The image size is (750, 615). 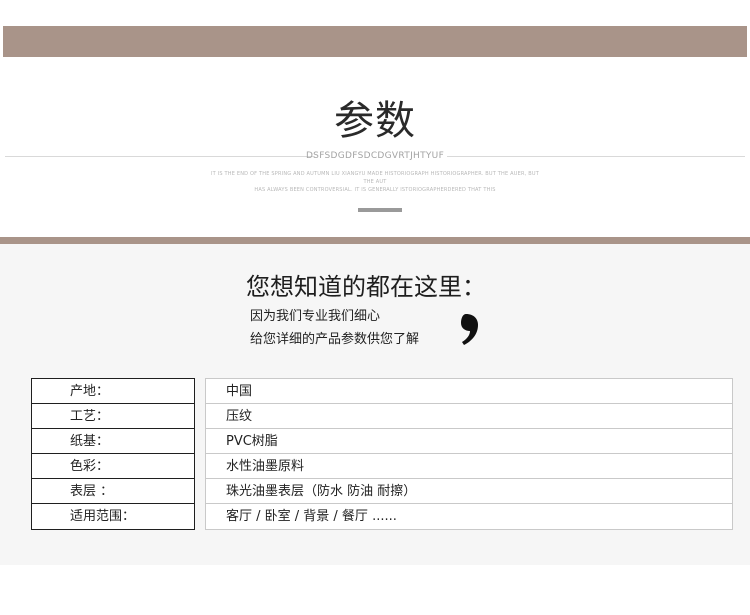 I want to click on page-title: 参数, so click(x=375, y=121).